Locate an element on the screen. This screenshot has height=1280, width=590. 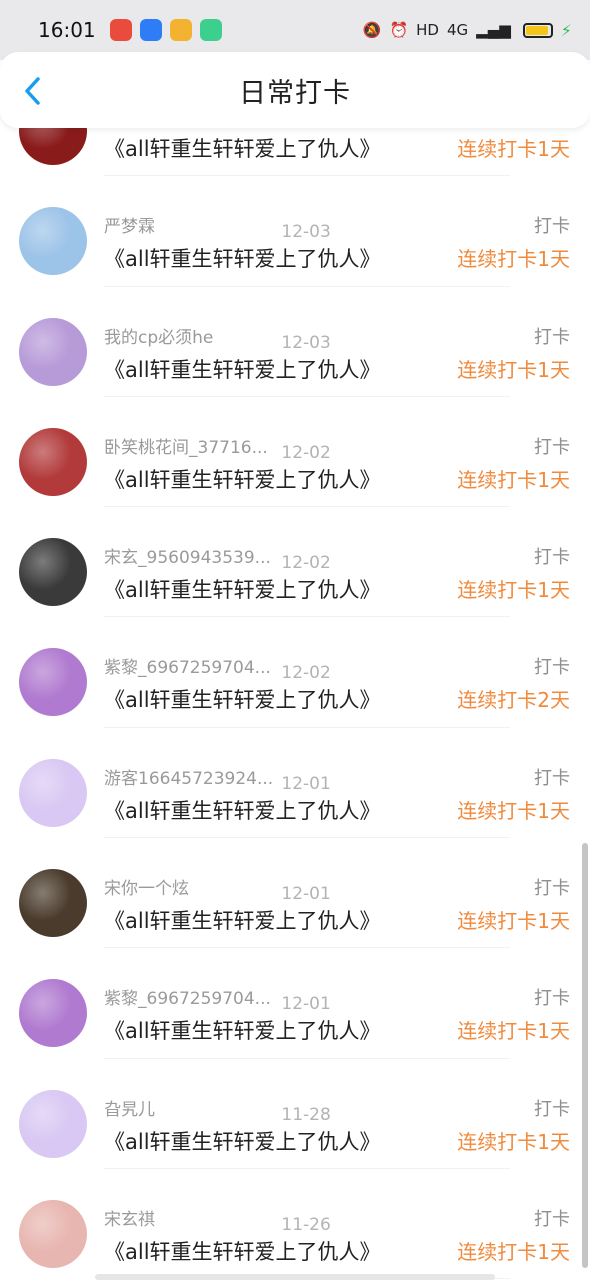
user-line: 游客16645723924... 12-01 is located at coordinates (217, 779).